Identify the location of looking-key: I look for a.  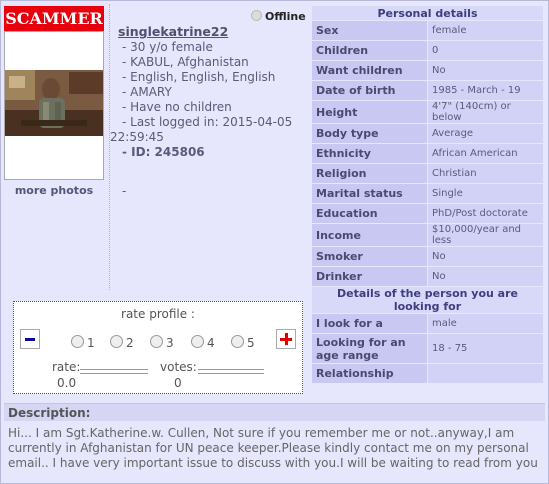
(370, 323).